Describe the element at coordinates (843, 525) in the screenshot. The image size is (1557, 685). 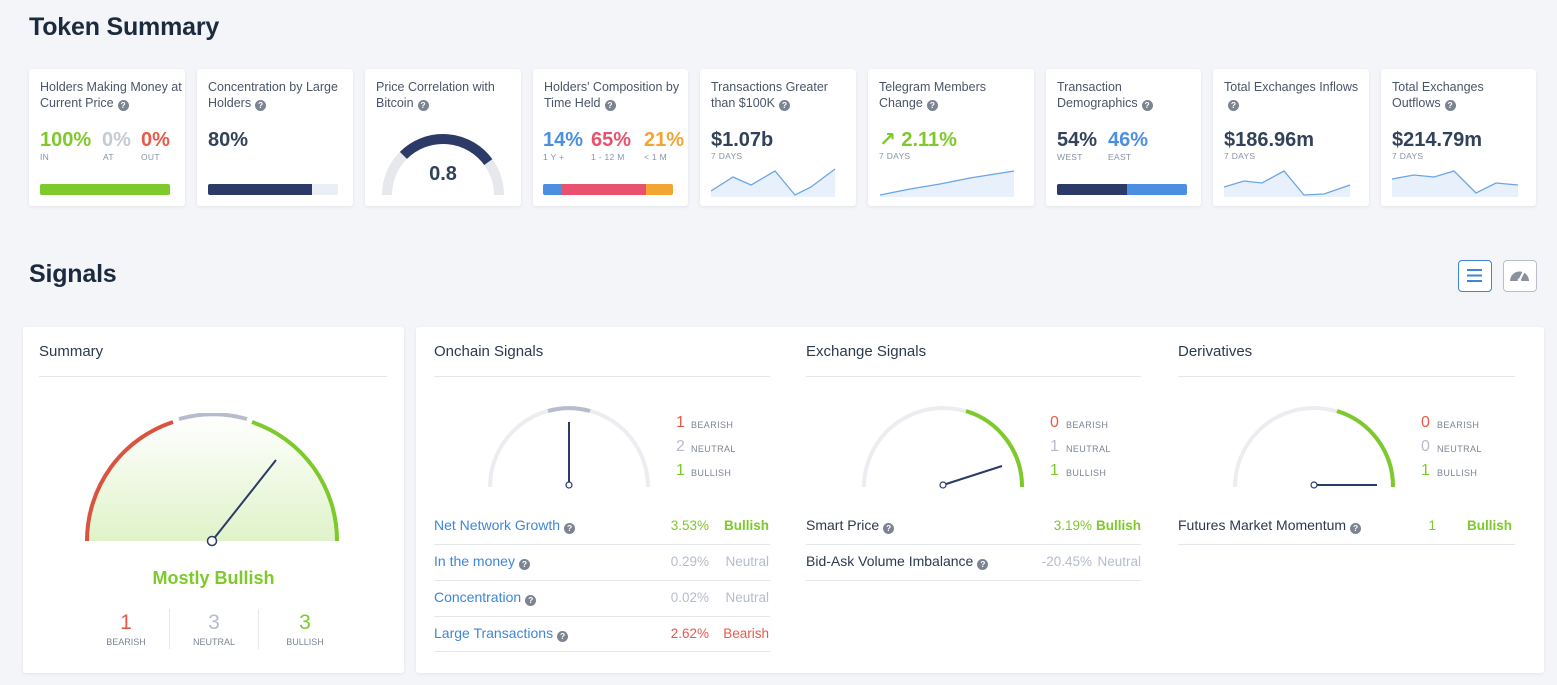
I see `row-name: Smart Price` at that location.